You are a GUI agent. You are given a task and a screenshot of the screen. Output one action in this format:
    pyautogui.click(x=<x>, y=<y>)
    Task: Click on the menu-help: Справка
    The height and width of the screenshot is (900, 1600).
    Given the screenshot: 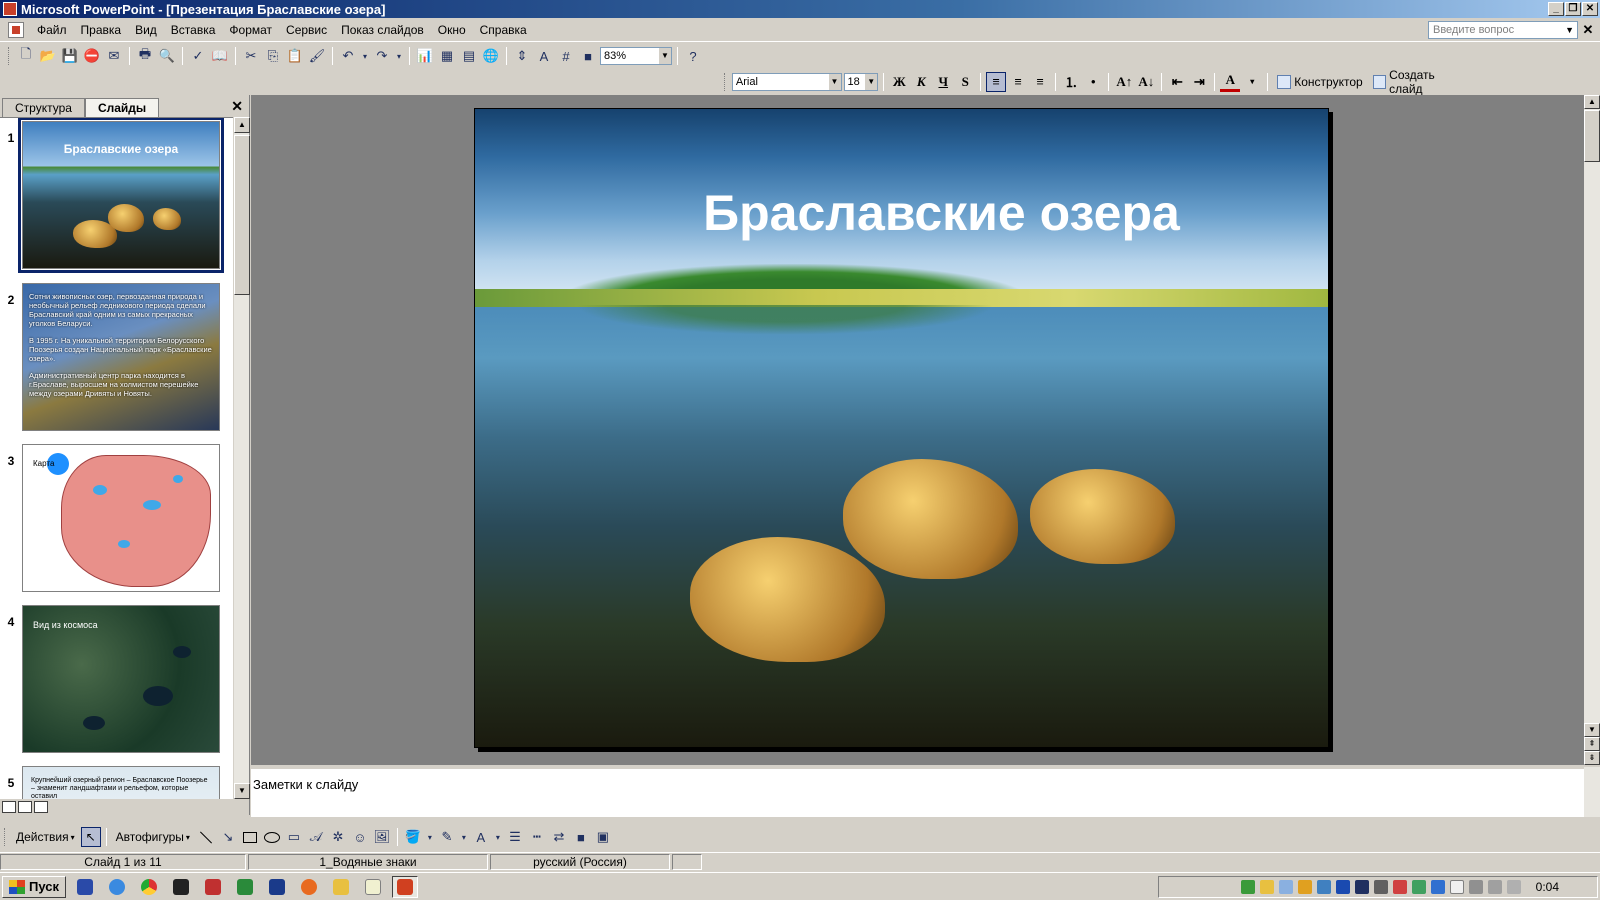 What is the action you would take?
    pyautogui.click(x=503, y=30)
    